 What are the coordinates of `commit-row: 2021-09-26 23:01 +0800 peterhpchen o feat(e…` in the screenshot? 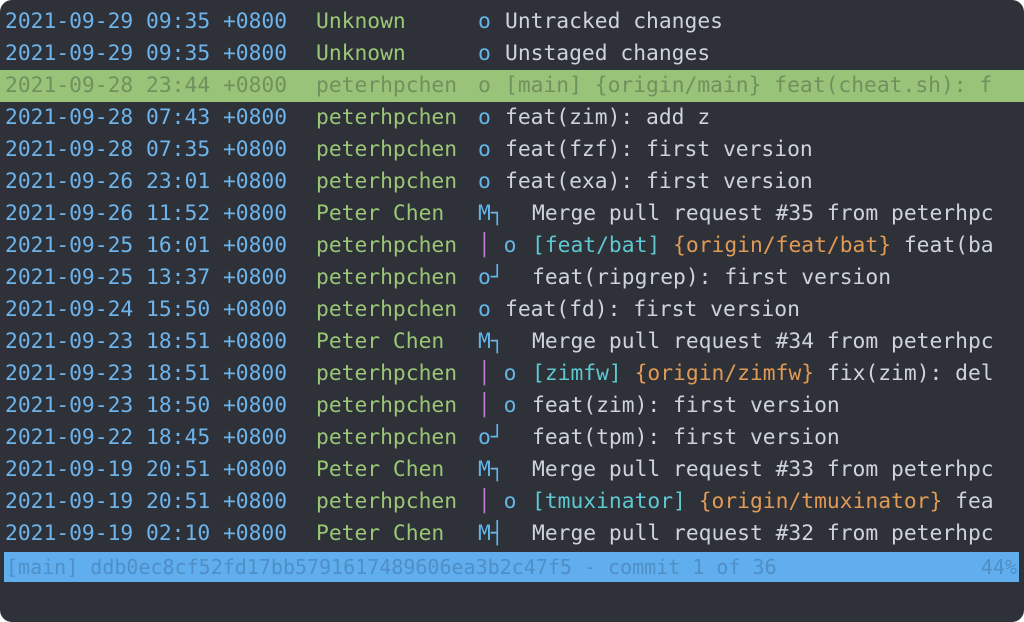 It's located at (512, 182).